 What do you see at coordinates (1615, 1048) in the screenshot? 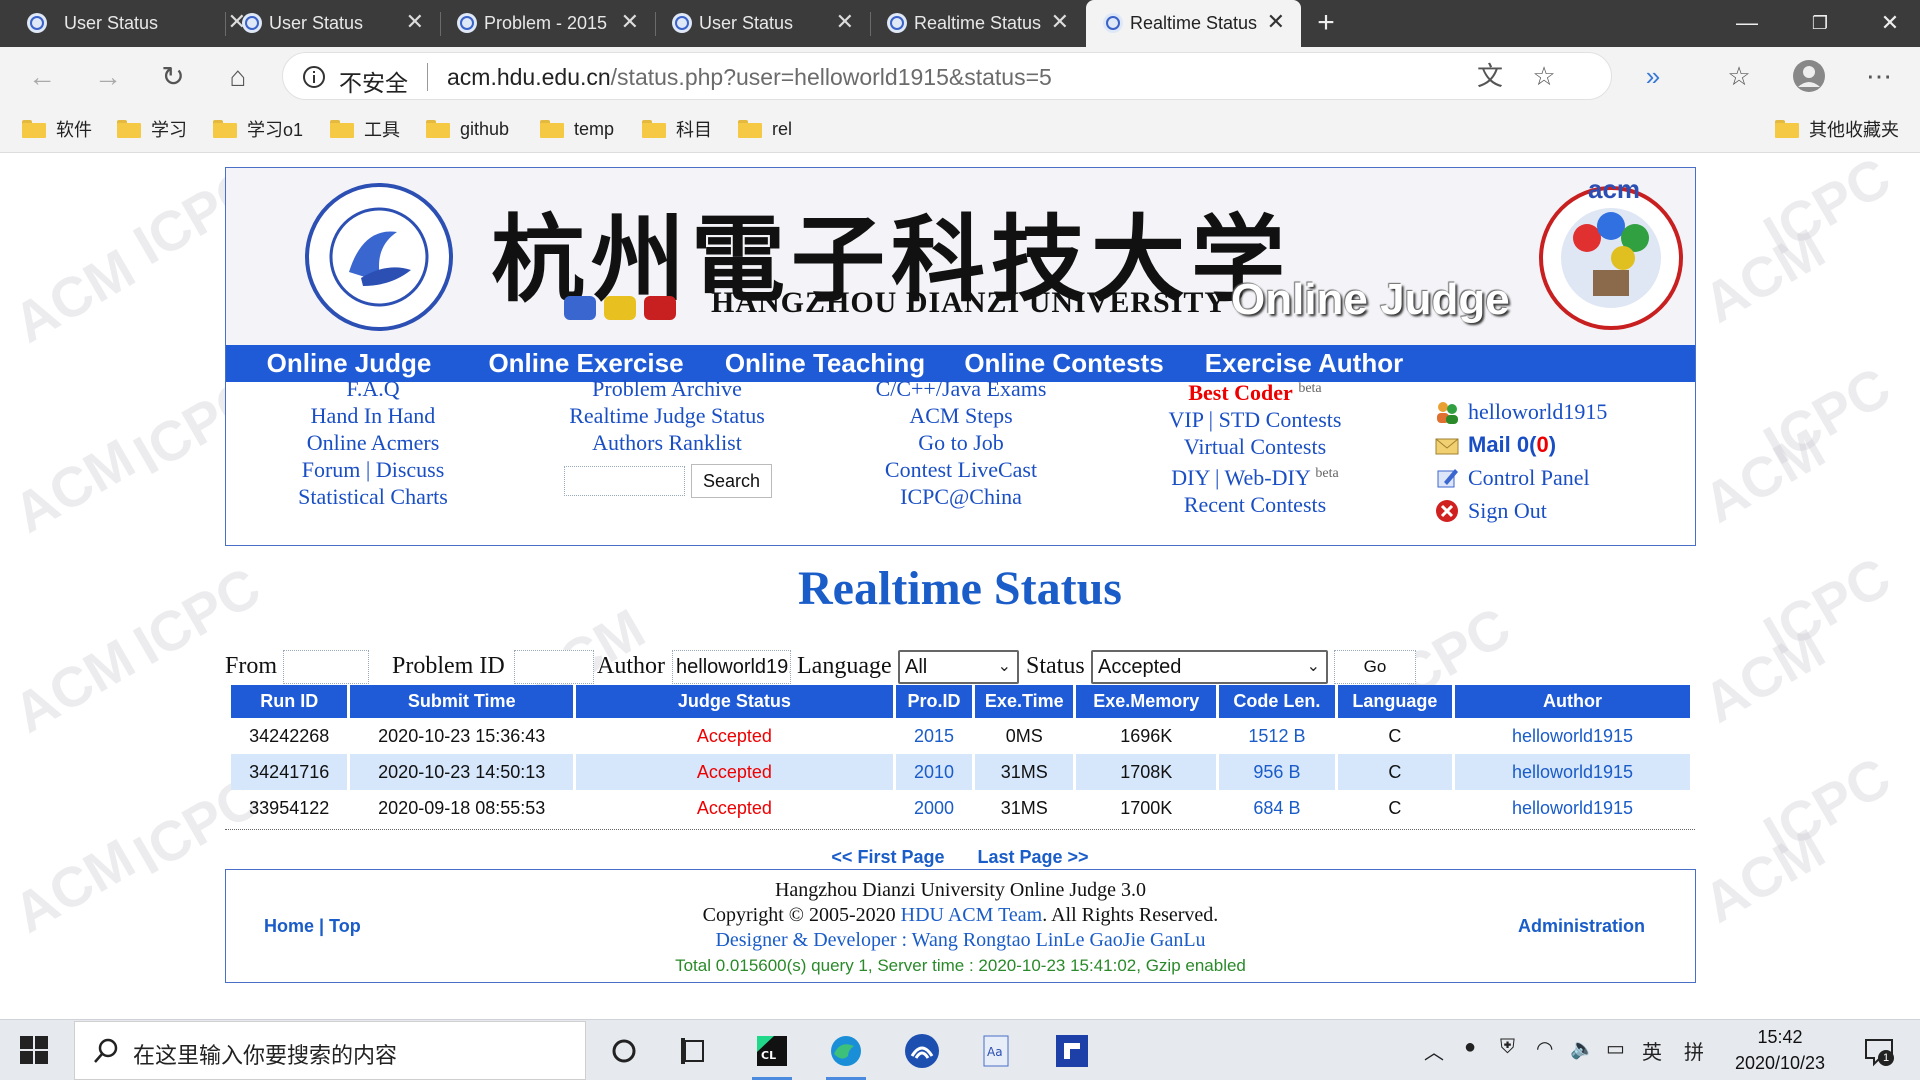
I see `battery-icon: ▭` at bounding box center [1615, 1048].